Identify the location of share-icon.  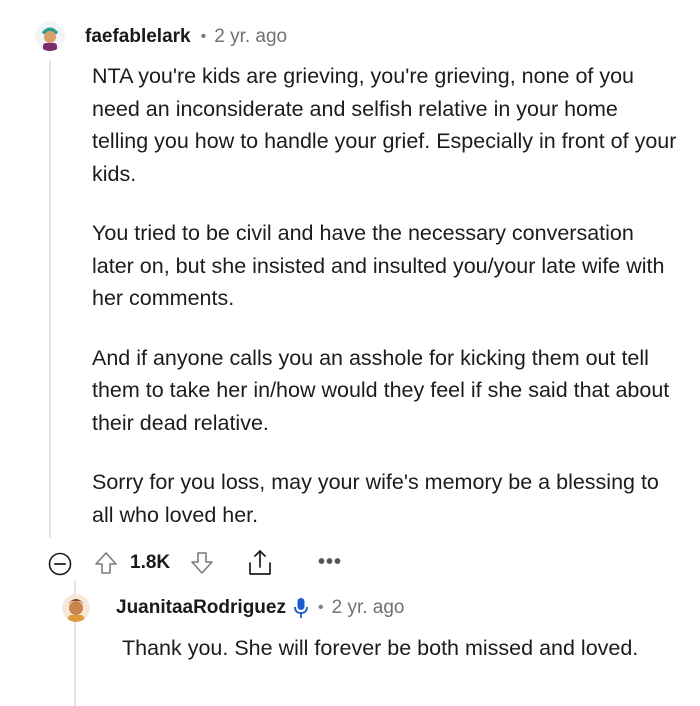
(260, 562).